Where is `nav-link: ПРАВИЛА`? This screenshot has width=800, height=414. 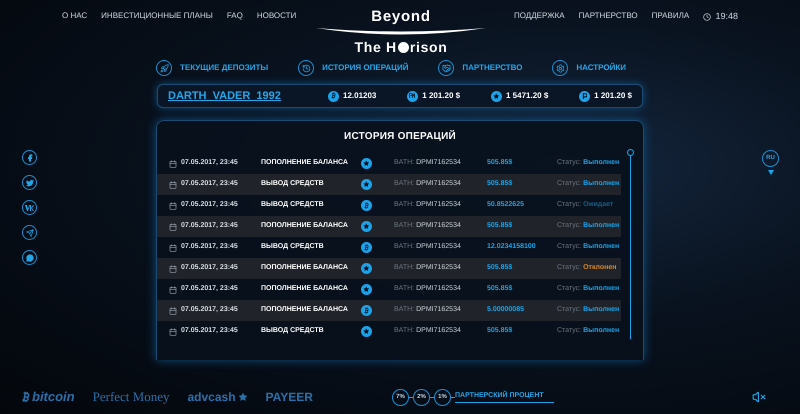
nav-link: ПРАВИЛА is located at coordinates (671, 16).